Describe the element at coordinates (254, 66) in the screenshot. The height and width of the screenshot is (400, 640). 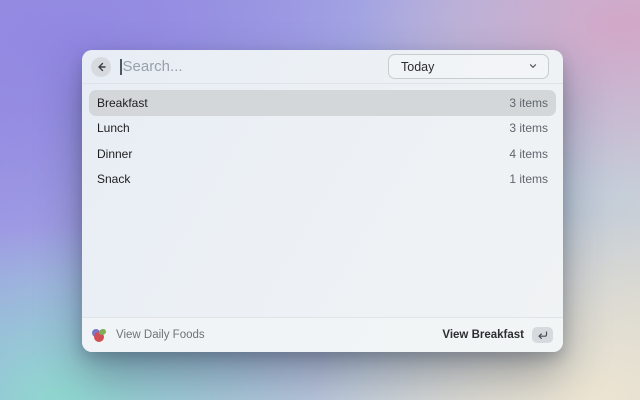
I see `search-input` at that location.